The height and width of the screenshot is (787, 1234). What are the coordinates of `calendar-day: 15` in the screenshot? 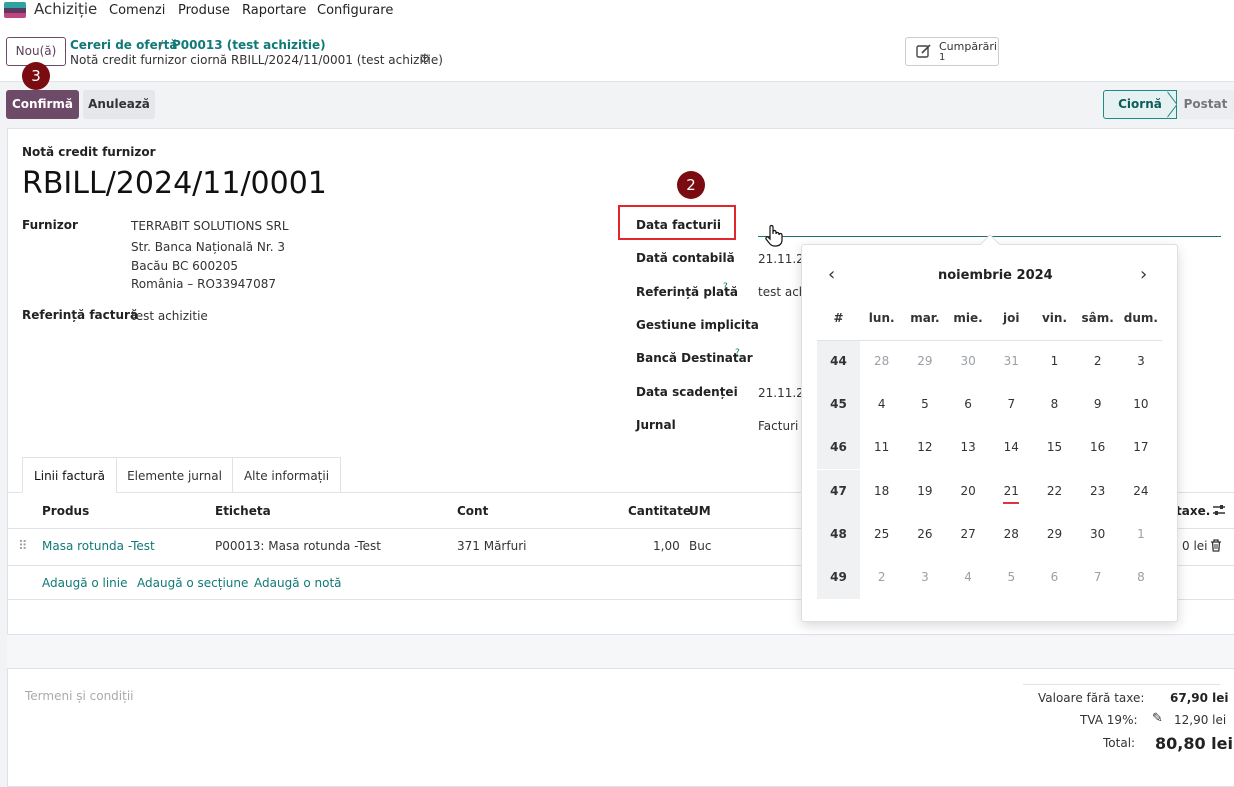 It's located at (1054, 447).